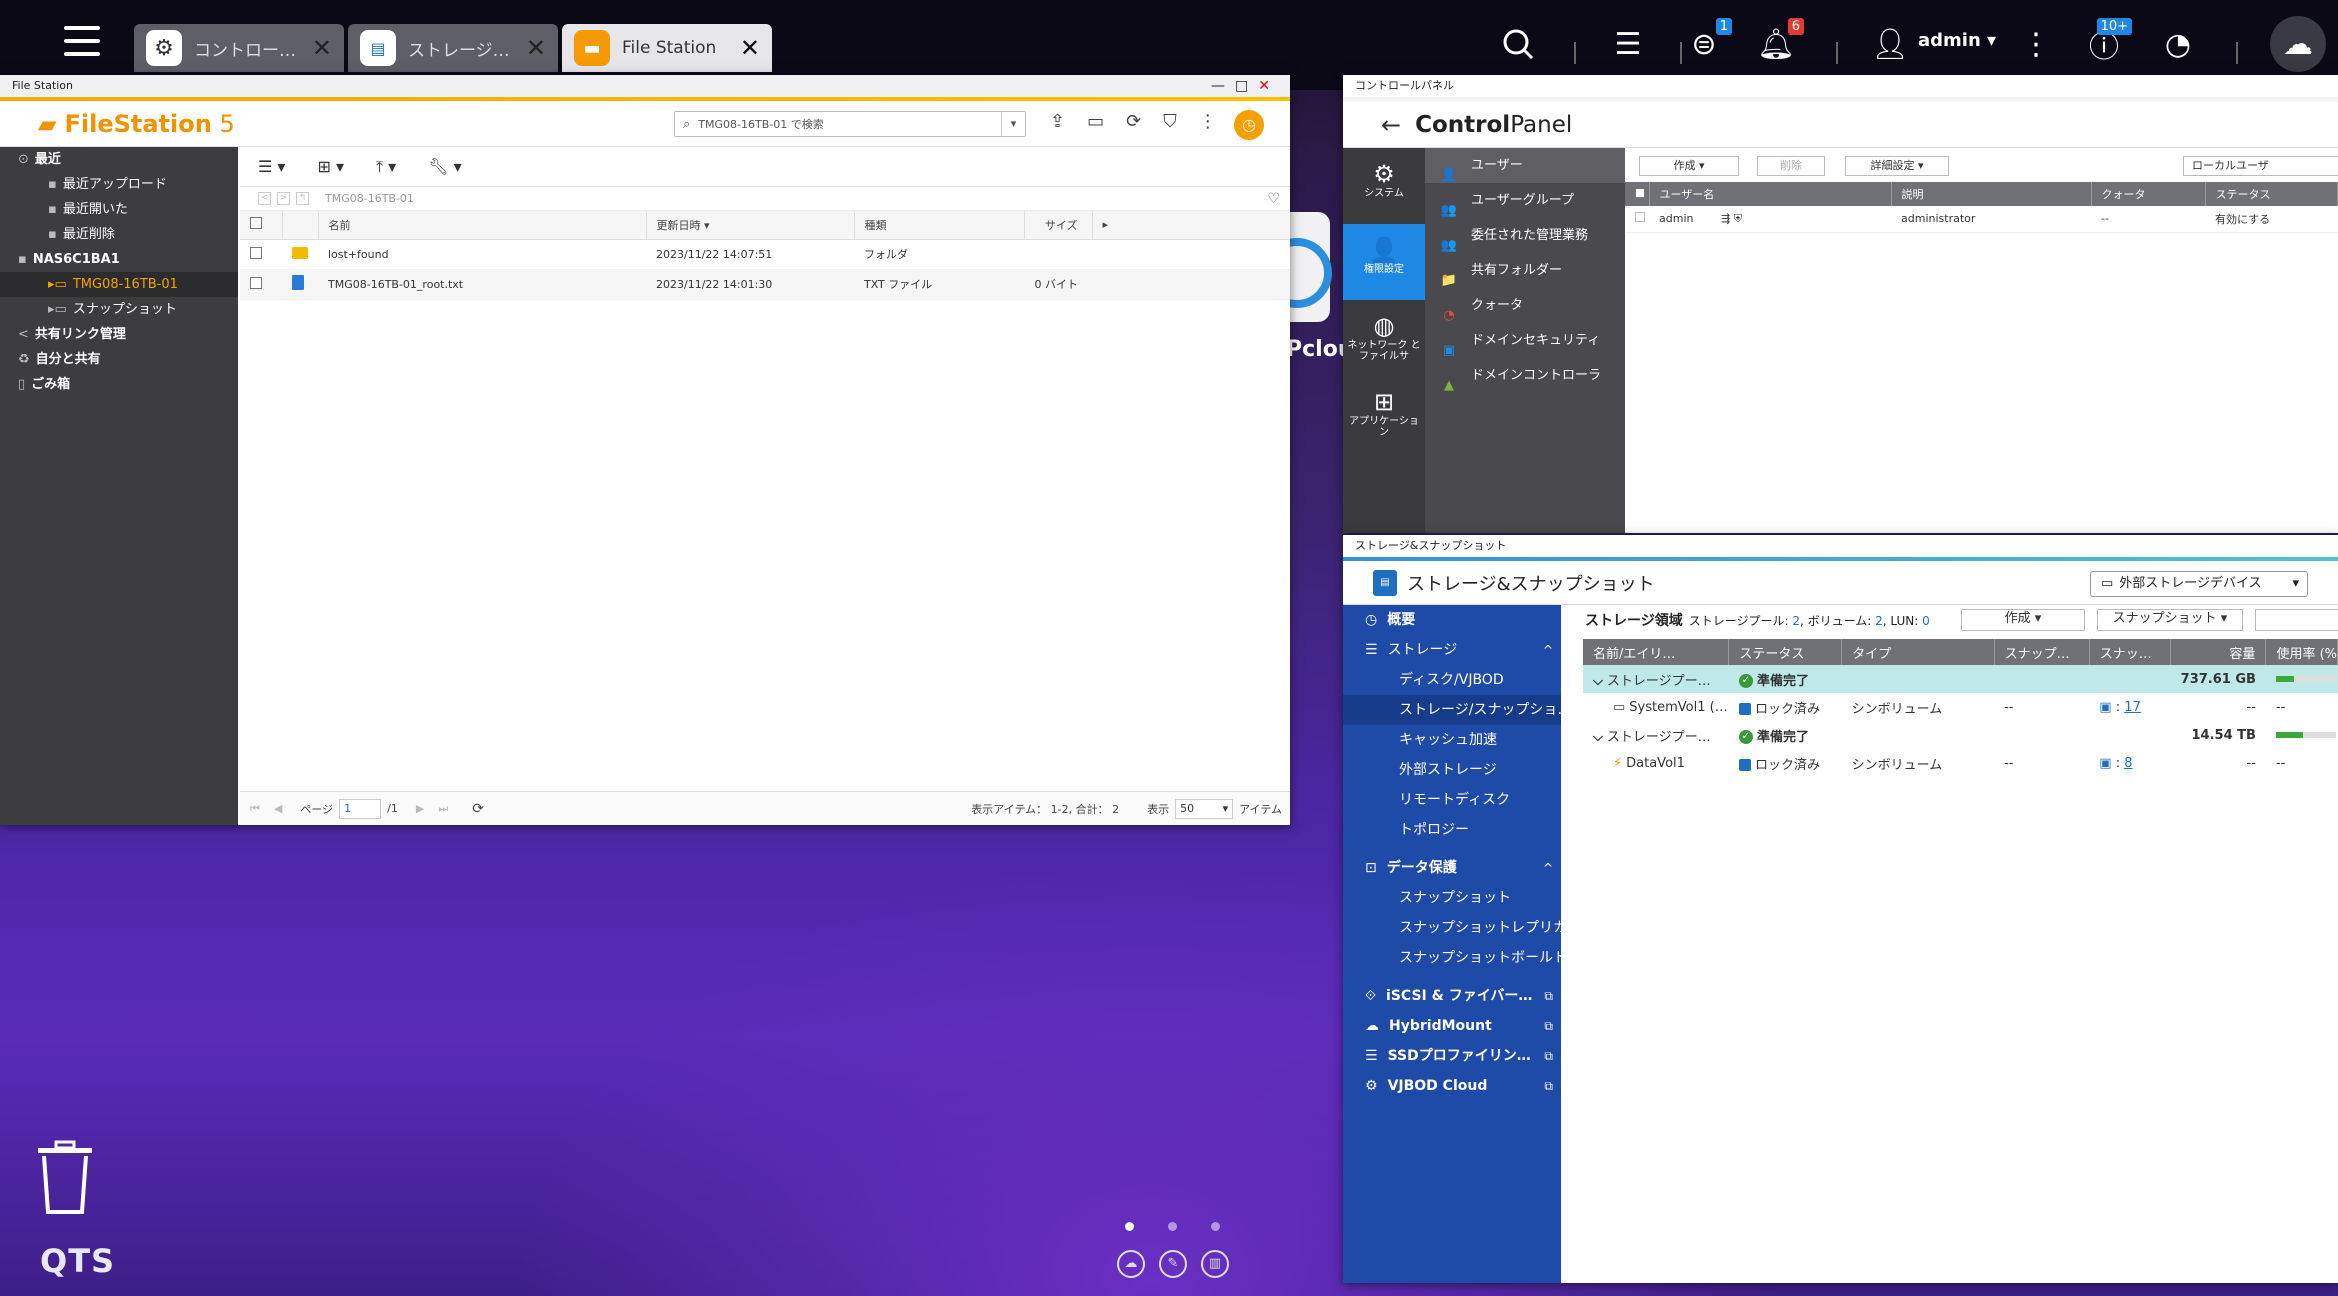 Image resolution: width=2338 pixels, height=1296 pixels. What do you see at coordinates (119, 384) in the screenshot?
I see `sidebar-item: ▯ ごみ箱` at bounding box center [119, 384].